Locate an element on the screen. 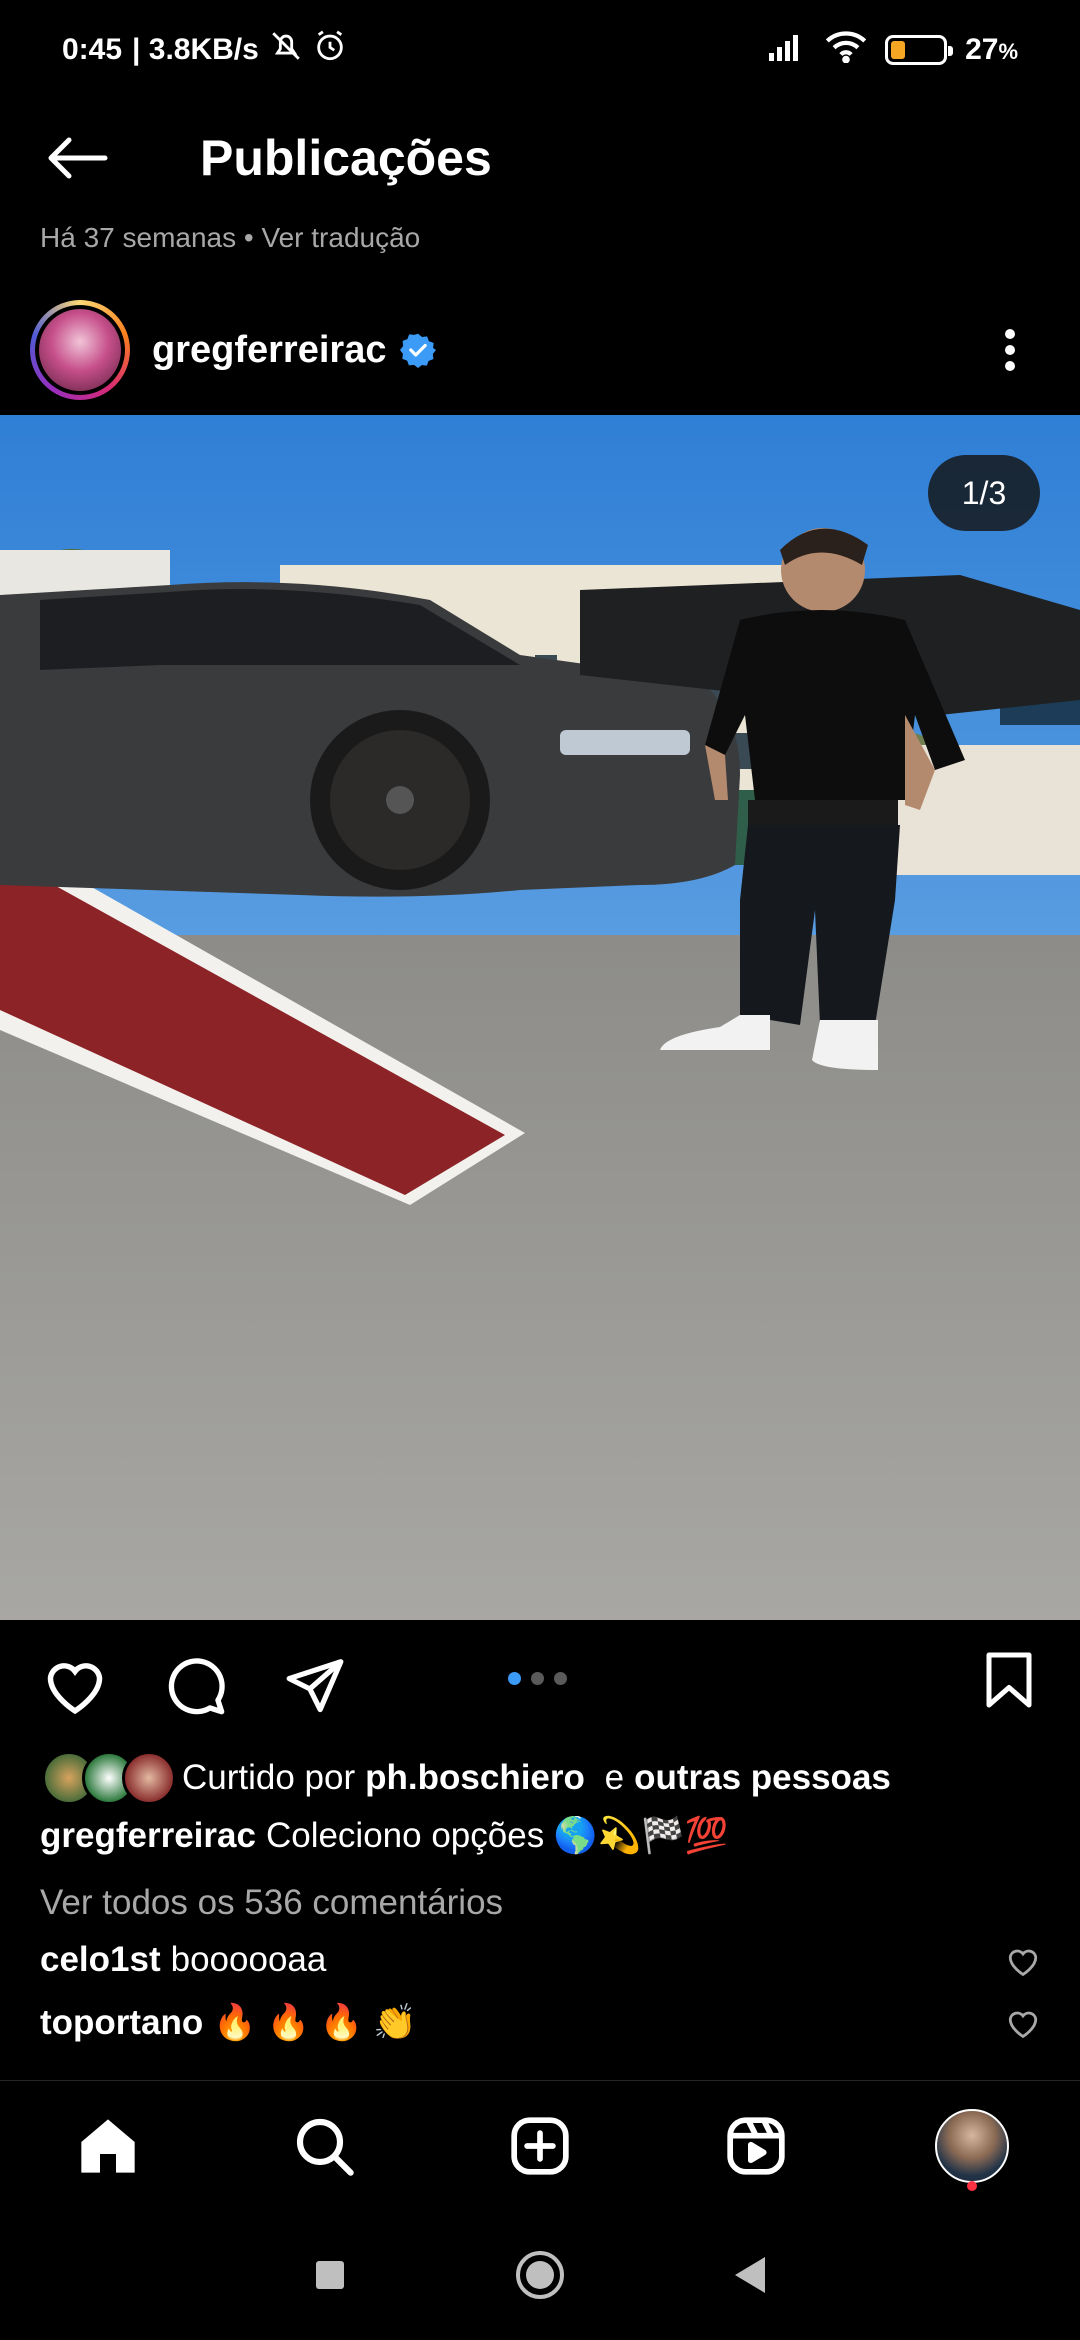 The height and width of the screenshot is (2340, 1080). square-icon is located at coordinates (330, 2275).